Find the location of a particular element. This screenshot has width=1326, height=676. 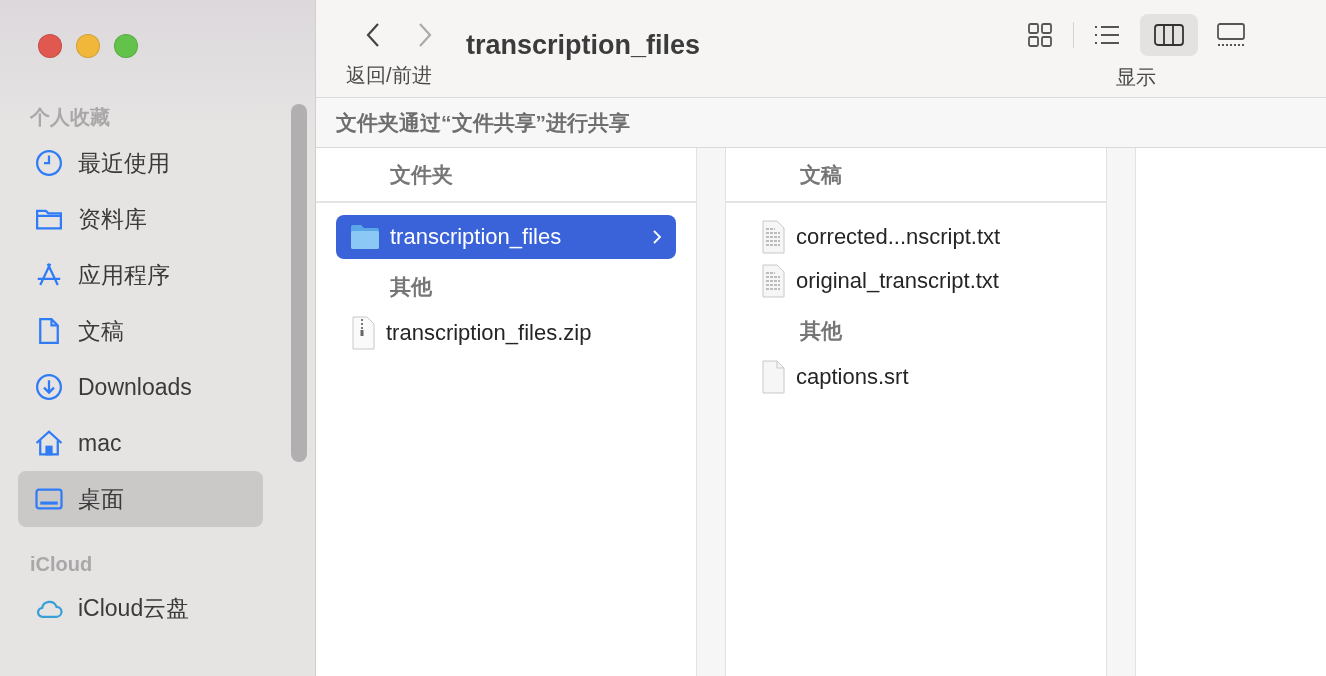

chevron-icon is located at coordinates (657, 237).